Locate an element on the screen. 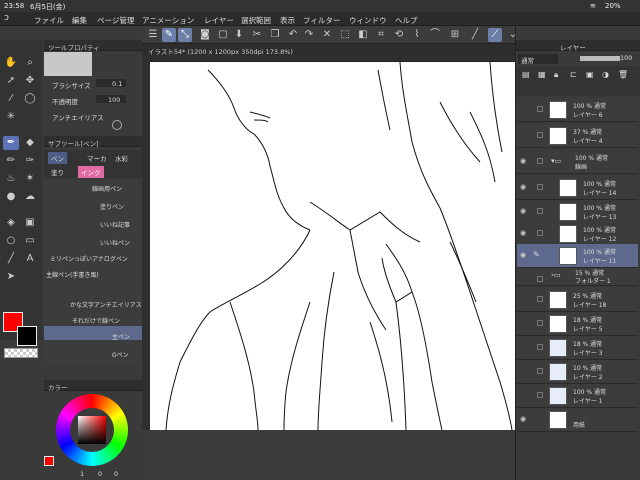 The image size is (640, 480). menu-animation: アニメーション is located at coordinates (168, 20).